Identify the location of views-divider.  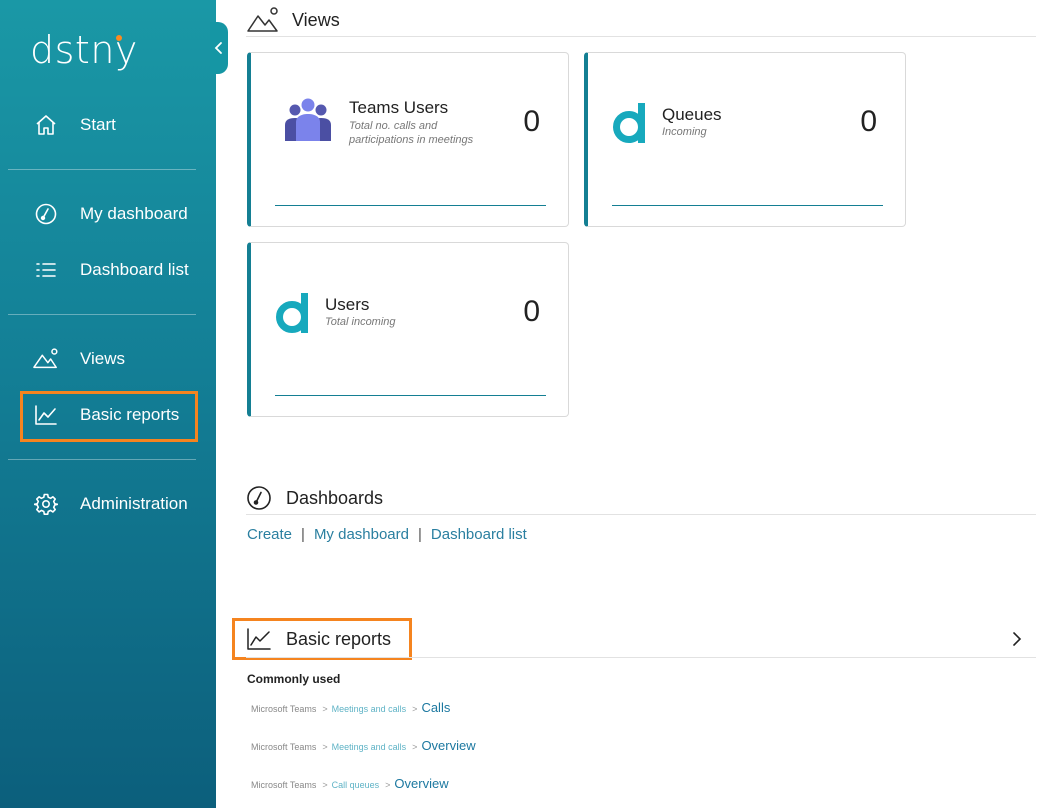
(641, 36).